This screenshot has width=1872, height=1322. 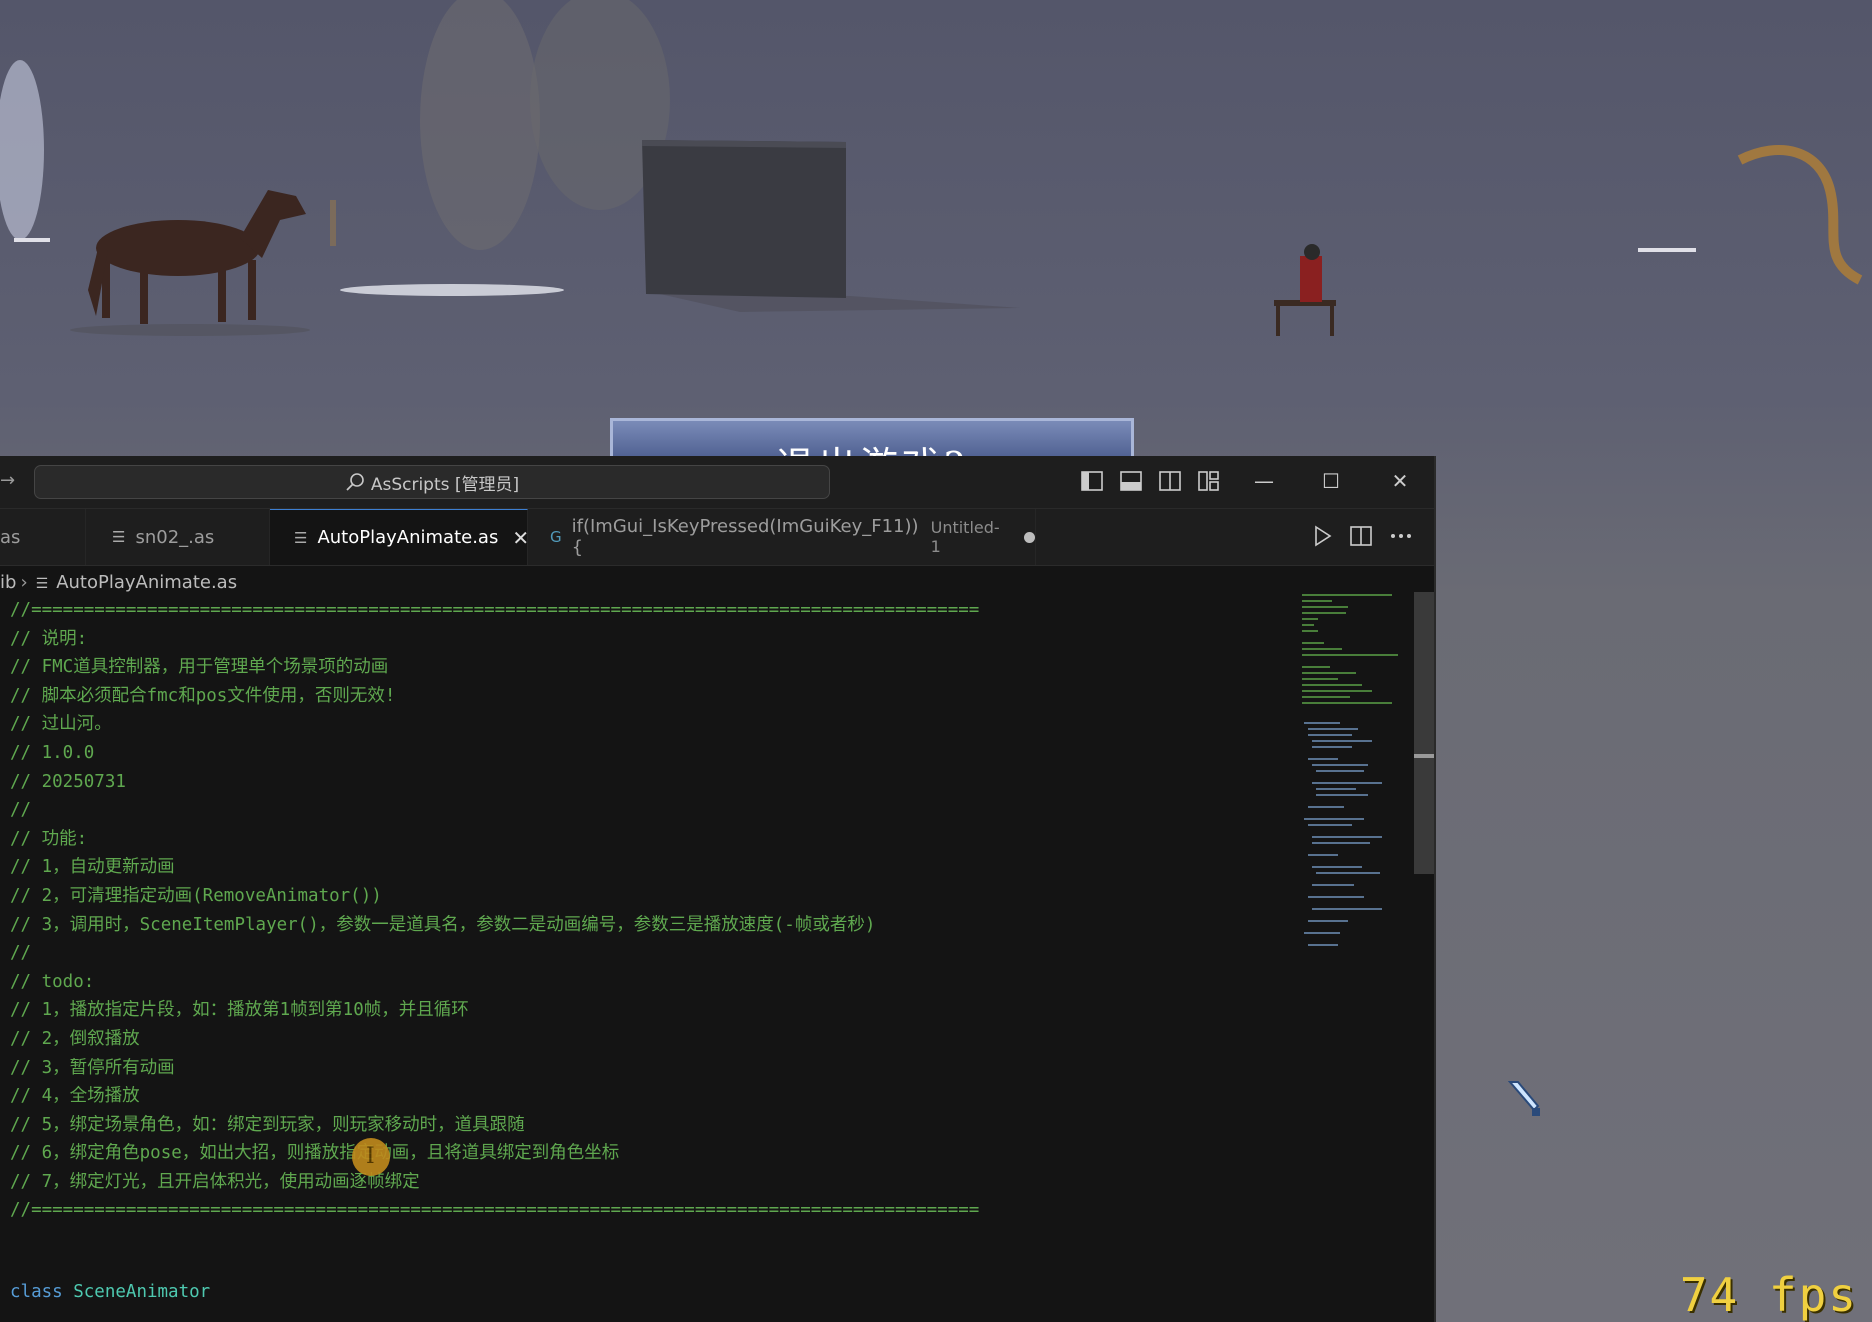 I want to click on code-line: // FMC道具控制器，用于管理单个场景项的动画, so click(x=199, y=667).